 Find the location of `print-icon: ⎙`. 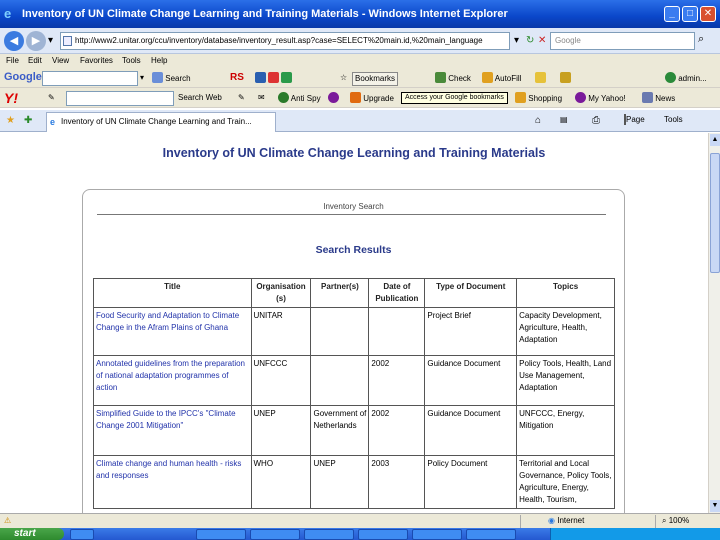

print-icon: ⎙ is located at coordinates (596, 120).